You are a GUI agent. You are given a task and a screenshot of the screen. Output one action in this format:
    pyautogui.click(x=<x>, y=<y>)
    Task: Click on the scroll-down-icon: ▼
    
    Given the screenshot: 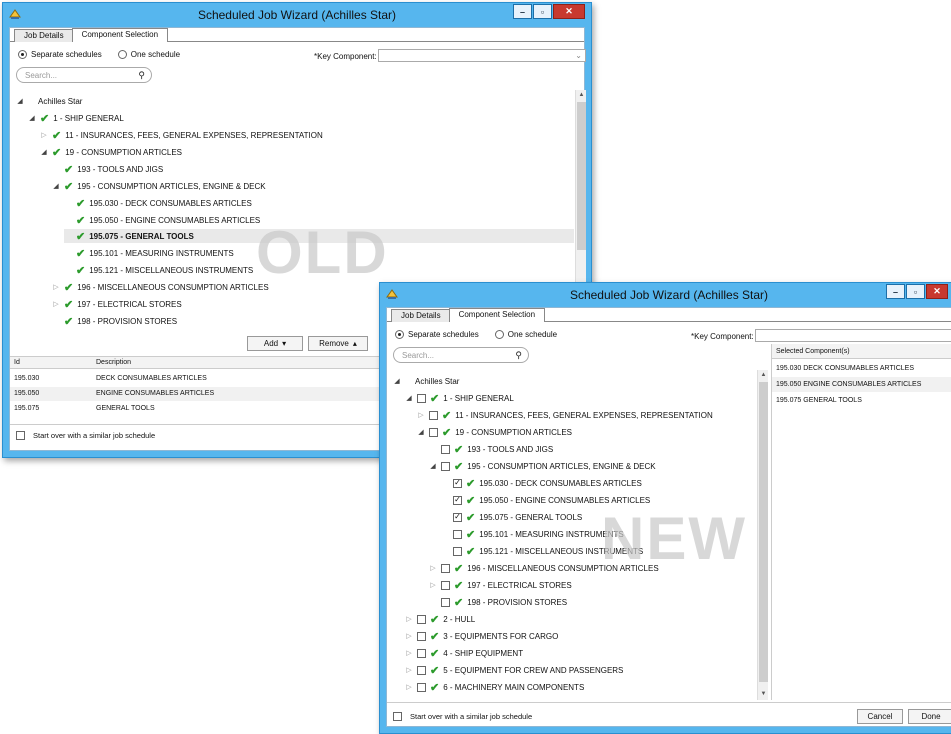 What is the action you would take?
    pyautogui.click(x=763, y=694)
    